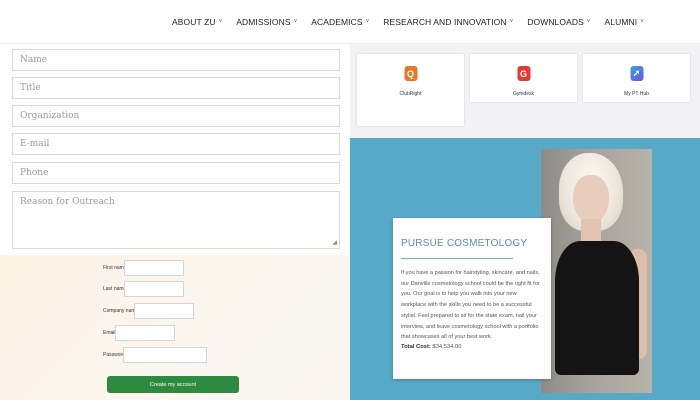  Describe the element at coordinates (145, 333) in the screenshot. I see `email-input` at that location.